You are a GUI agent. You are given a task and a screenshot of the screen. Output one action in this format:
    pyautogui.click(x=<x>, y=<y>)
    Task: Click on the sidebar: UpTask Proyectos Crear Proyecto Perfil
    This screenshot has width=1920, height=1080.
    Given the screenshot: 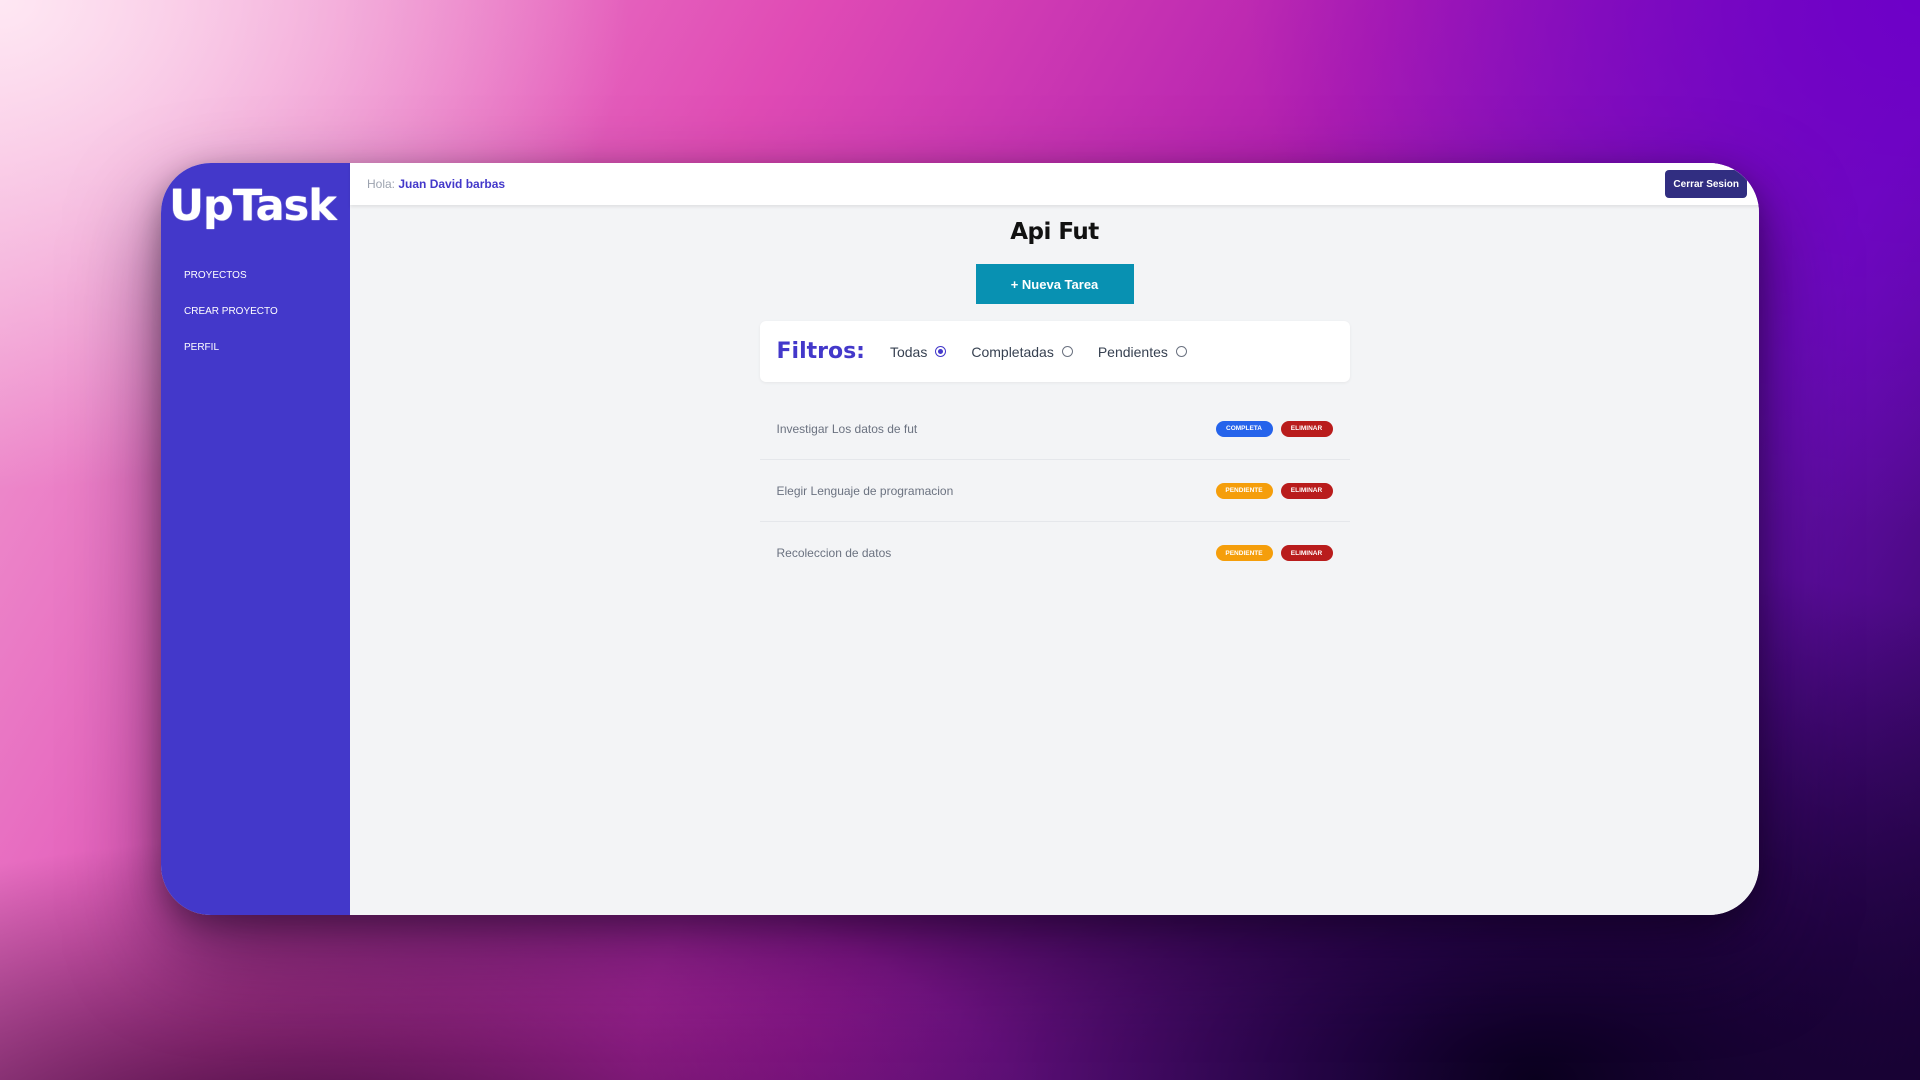 What is the action you would take?
    pyautogui.click(x=255, y=539)
    